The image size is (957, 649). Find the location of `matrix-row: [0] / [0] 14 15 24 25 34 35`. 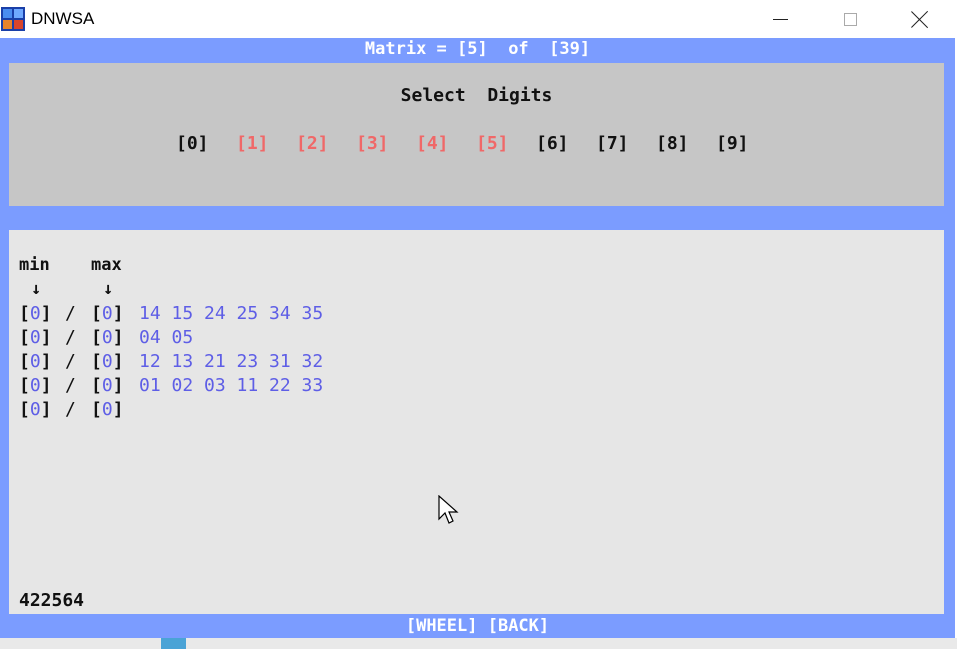

matrix-row: [0] / [0] 14 15 24 25 34 35 is located at coordinates (171, 314).